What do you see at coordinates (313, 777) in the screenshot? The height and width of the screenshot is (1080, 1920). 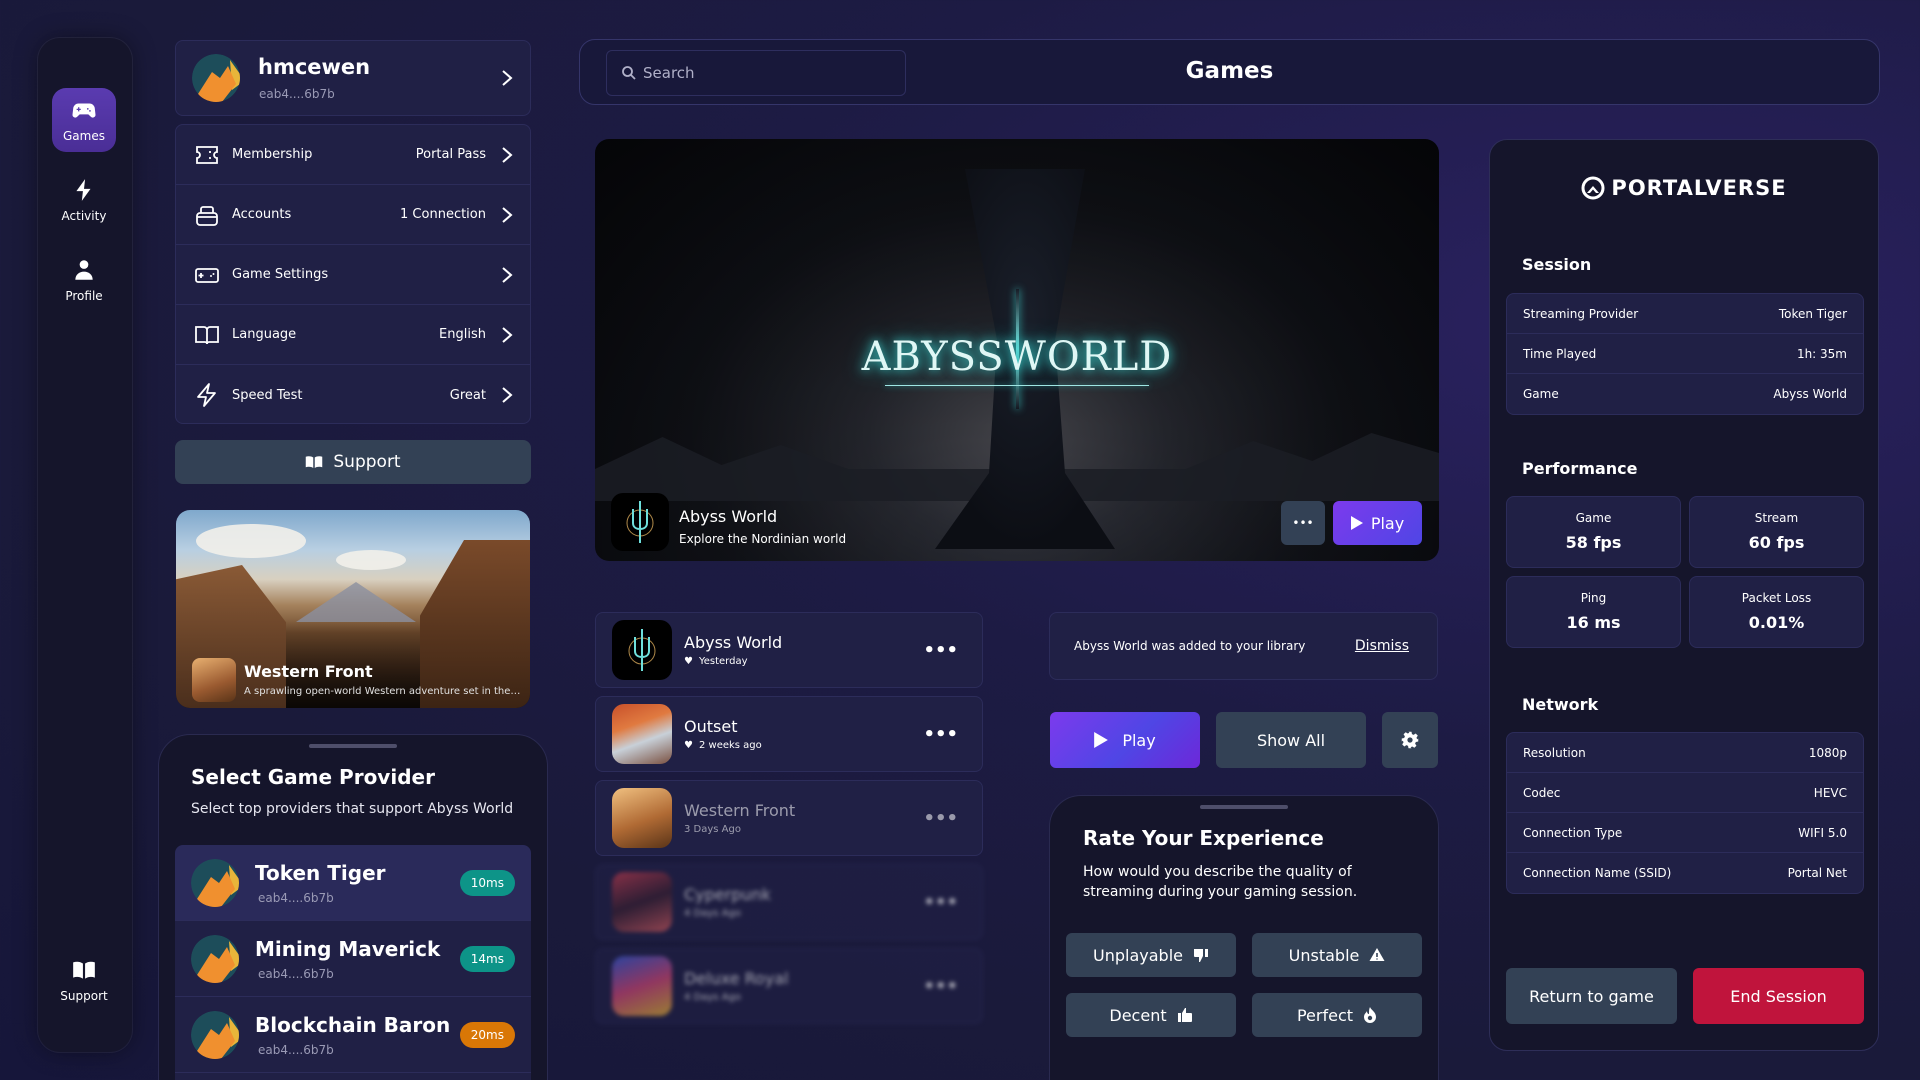 I see `sheet-title: Select Game Provider` at bounding box center [313, 777].